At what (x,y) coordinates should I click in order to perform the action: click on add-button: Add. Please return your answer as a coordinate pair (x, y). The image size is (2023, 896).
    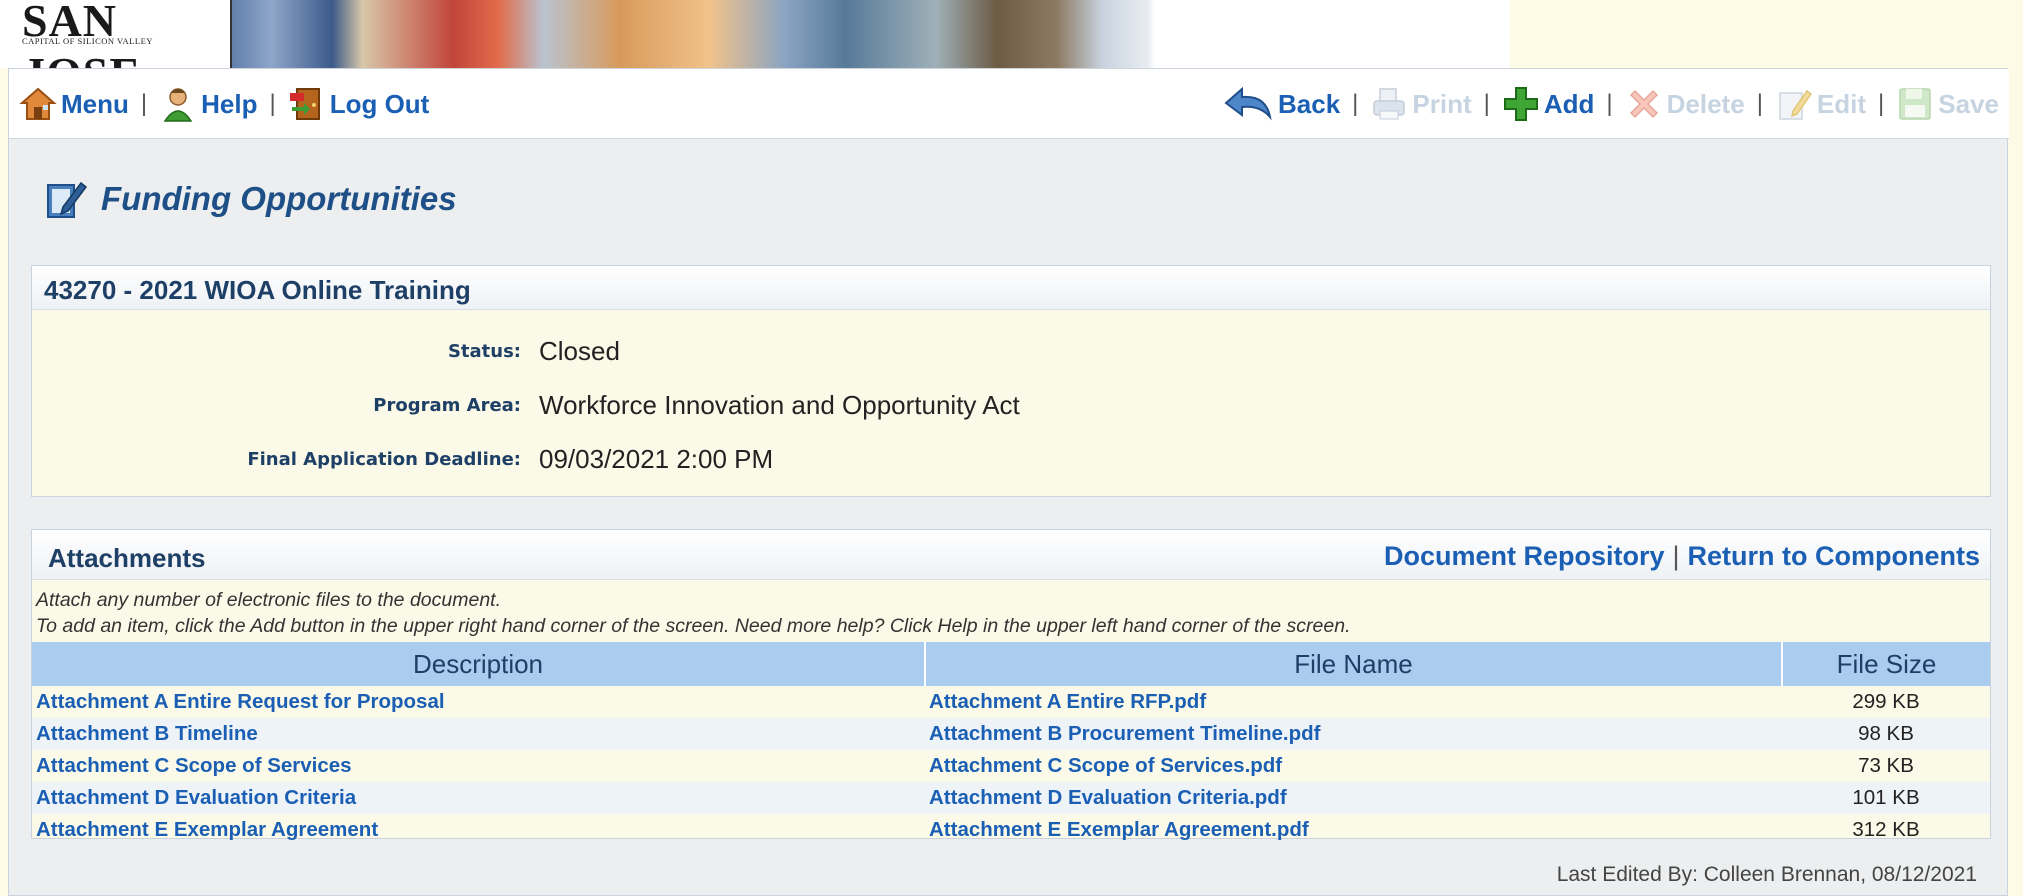
    Looking at the image, I should click on (1548, 104).